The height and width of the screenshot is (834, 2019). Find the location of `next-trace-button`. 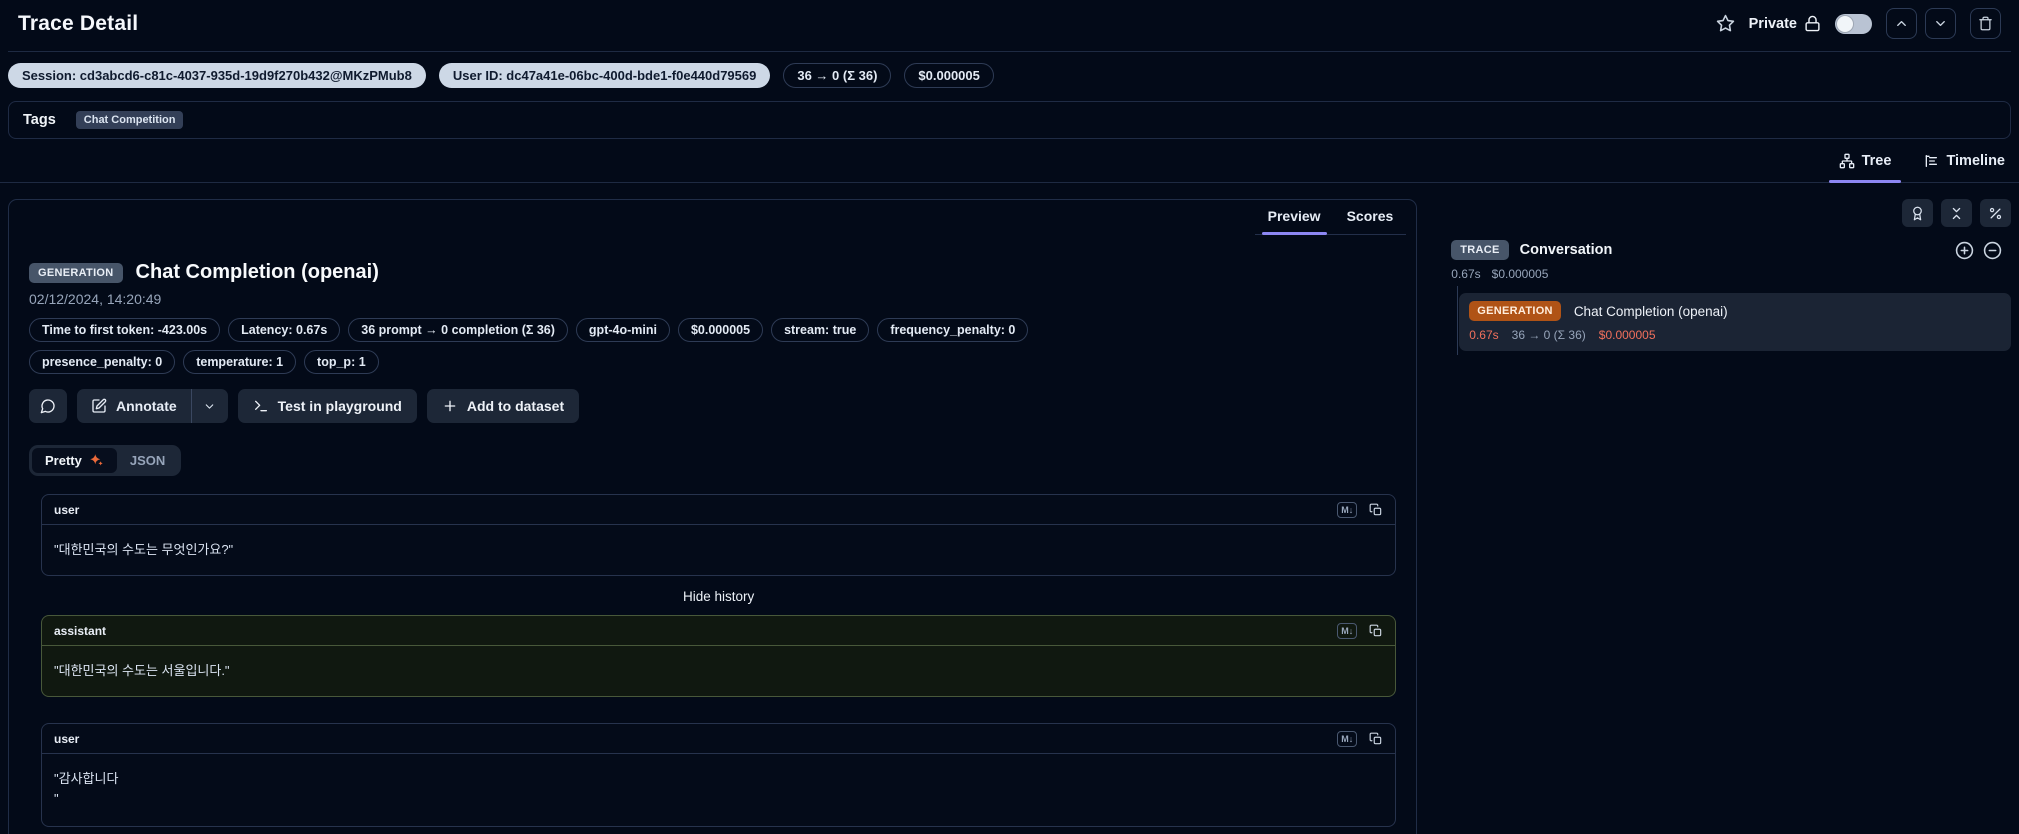

next-trace-button is located at coordinates (1940, 23).